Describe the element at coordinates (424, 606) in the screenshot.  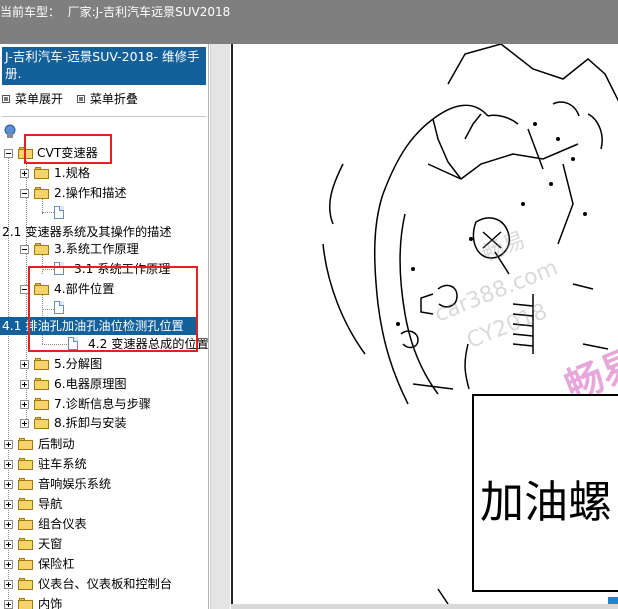
I see `horizontal-scrollbar` at that location.